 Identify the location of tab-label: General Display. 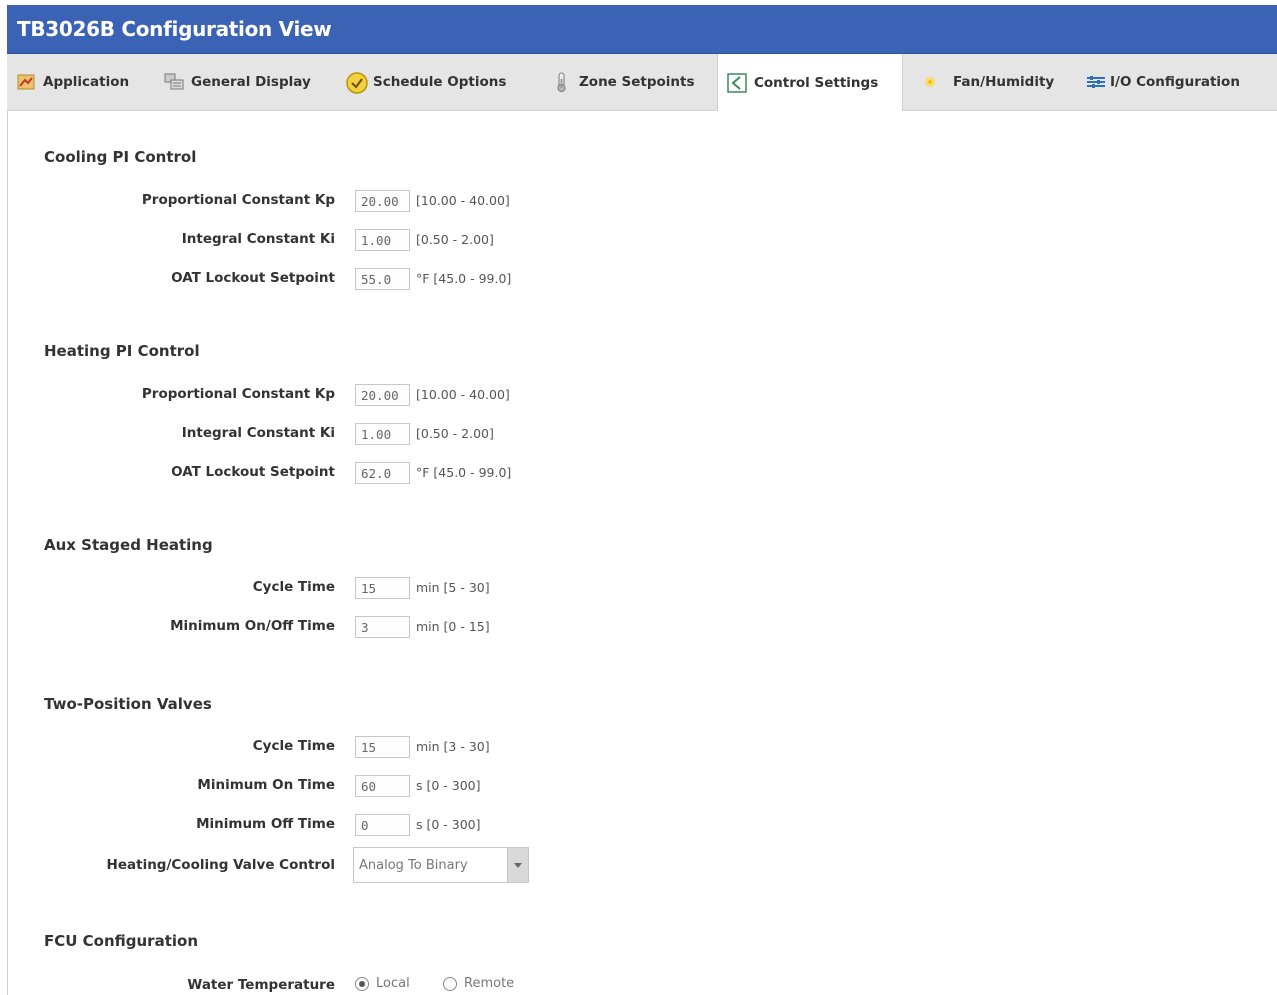
(251, 82).